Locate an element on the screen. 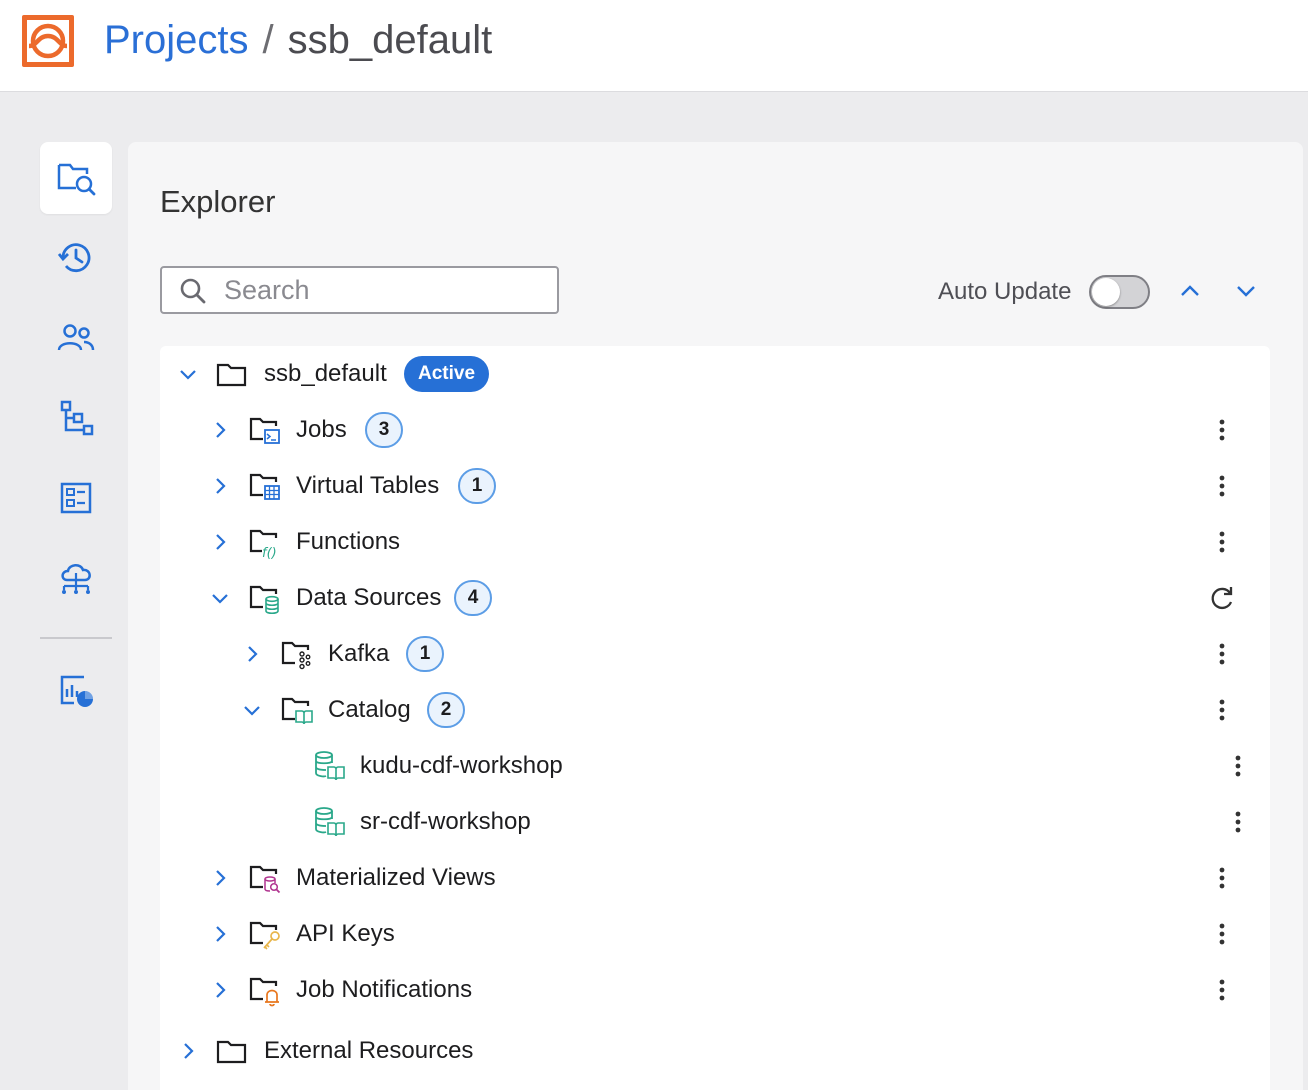 The image size is (1308, 1090). notification-folder-icon is located at coordinates (264, 992).